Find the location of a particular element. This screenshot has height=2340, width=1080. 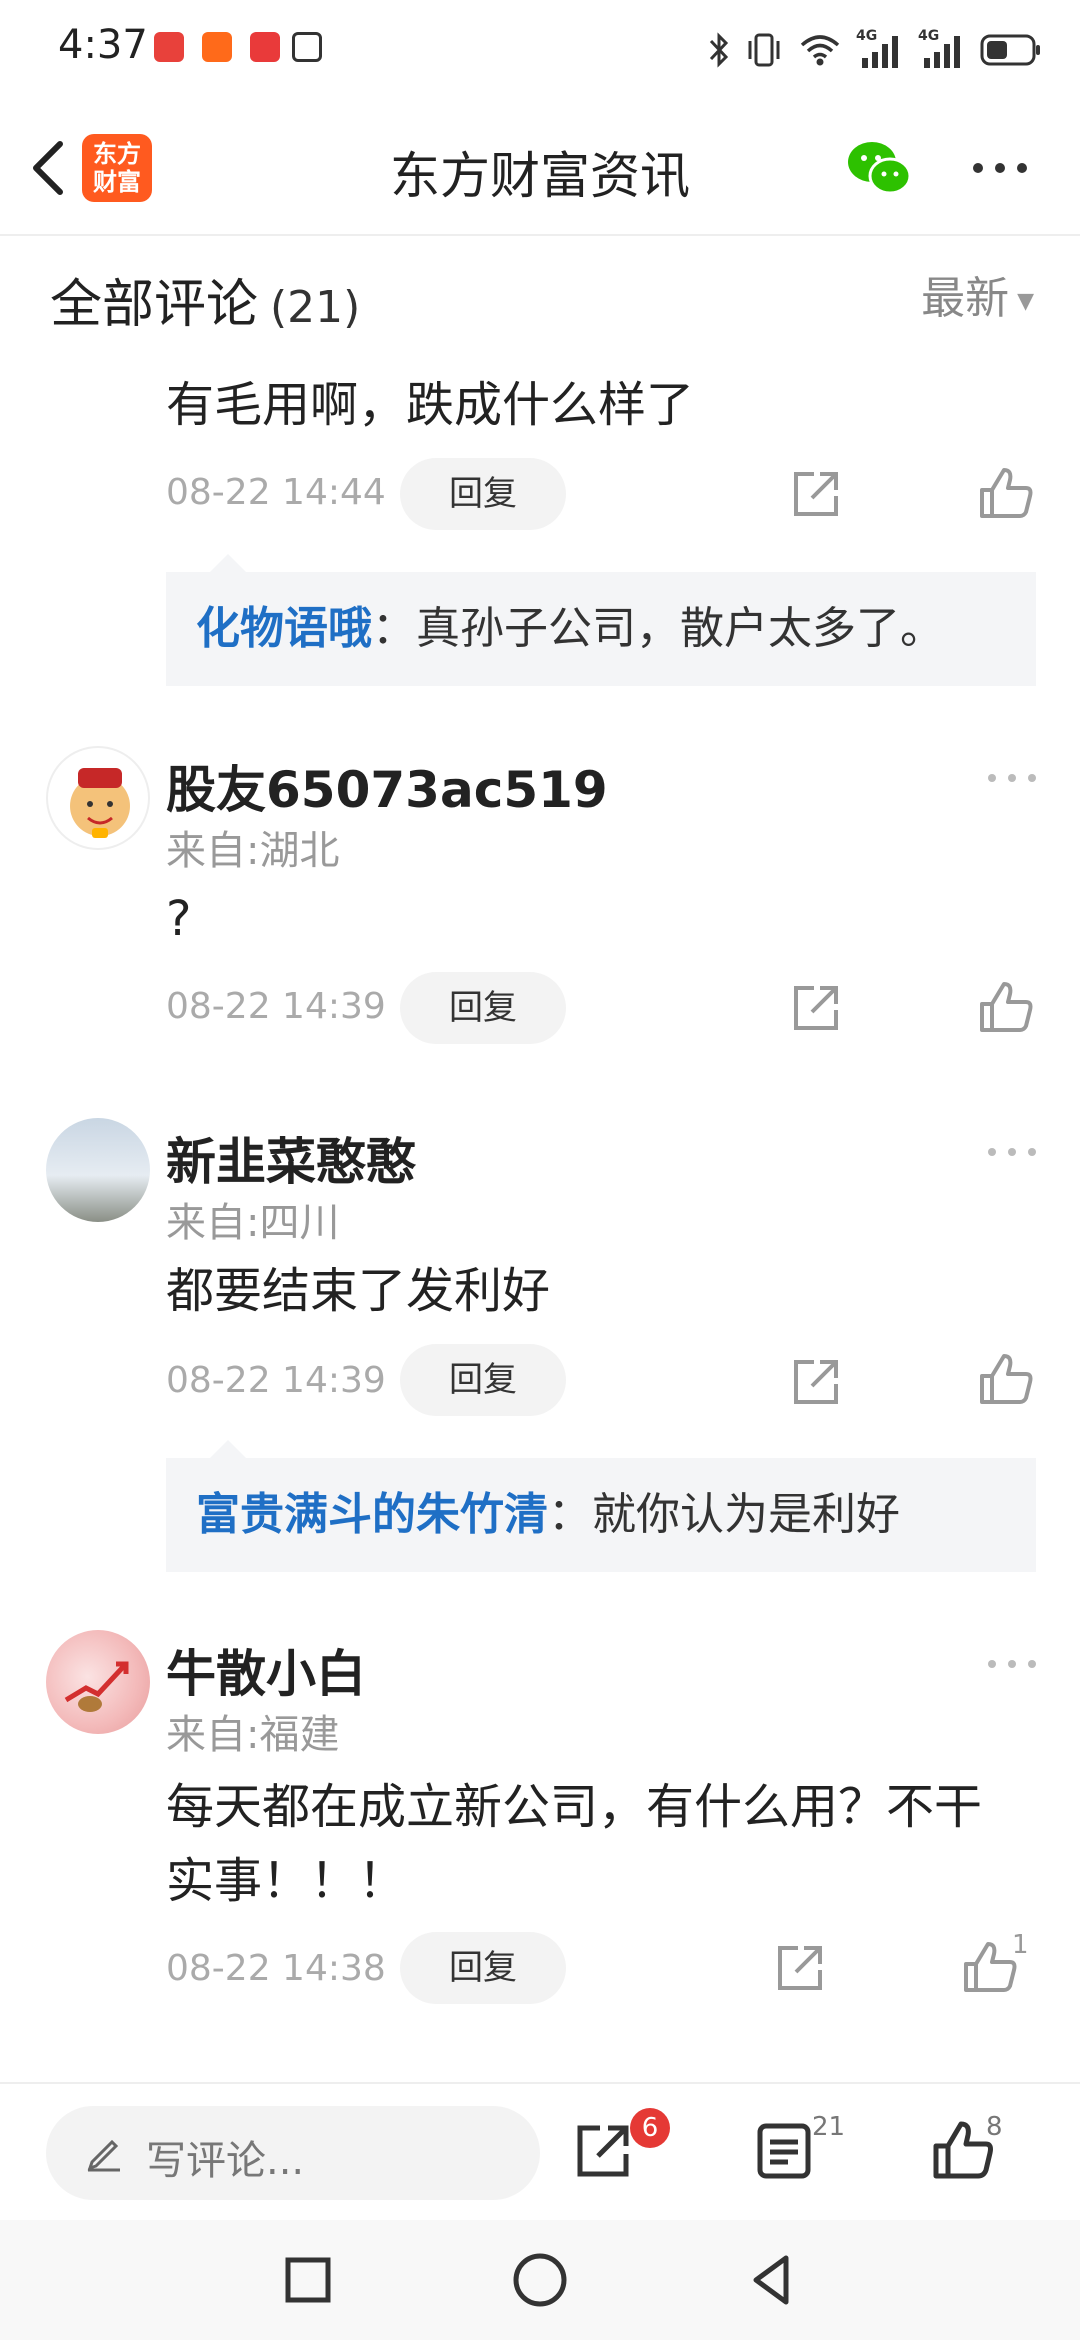

comment-time: 08-22 14:44 is located at coordinates (276, 492).